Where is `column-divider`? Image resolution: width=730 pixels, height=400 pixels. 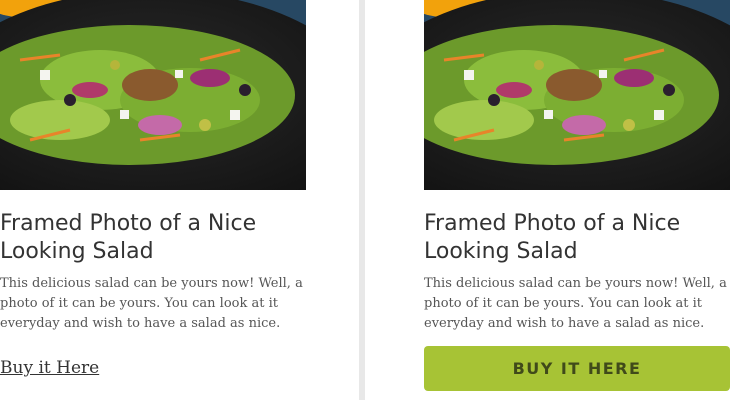
column-divider is located at coordinates (362, 200).